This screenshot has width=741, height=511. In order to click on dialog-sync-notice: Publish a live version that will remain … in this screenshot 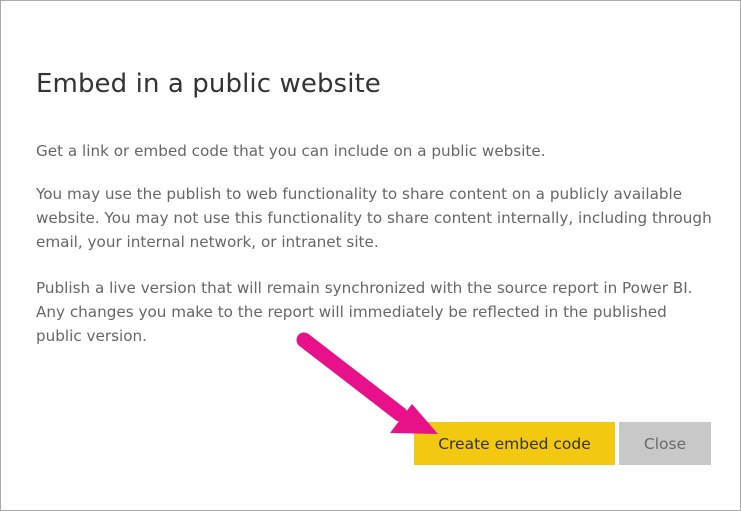, I will do `click(364, 312)`.